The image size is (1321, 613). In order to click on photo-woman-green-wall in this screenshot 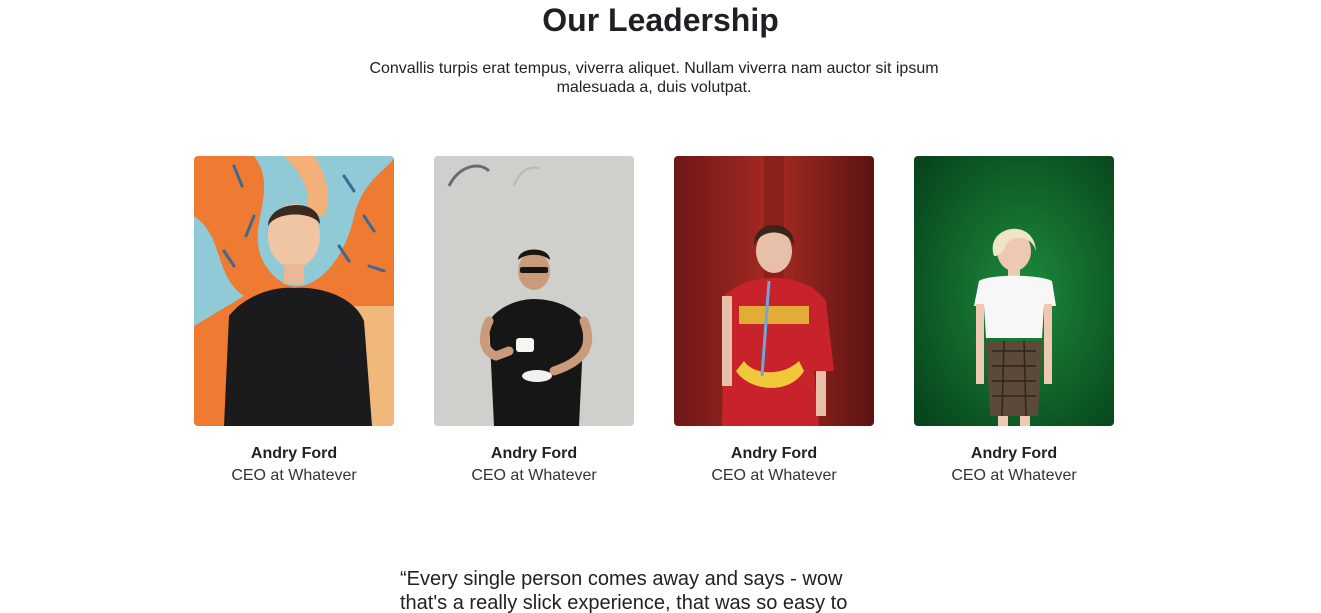, I will do `click(1014, 291)`.